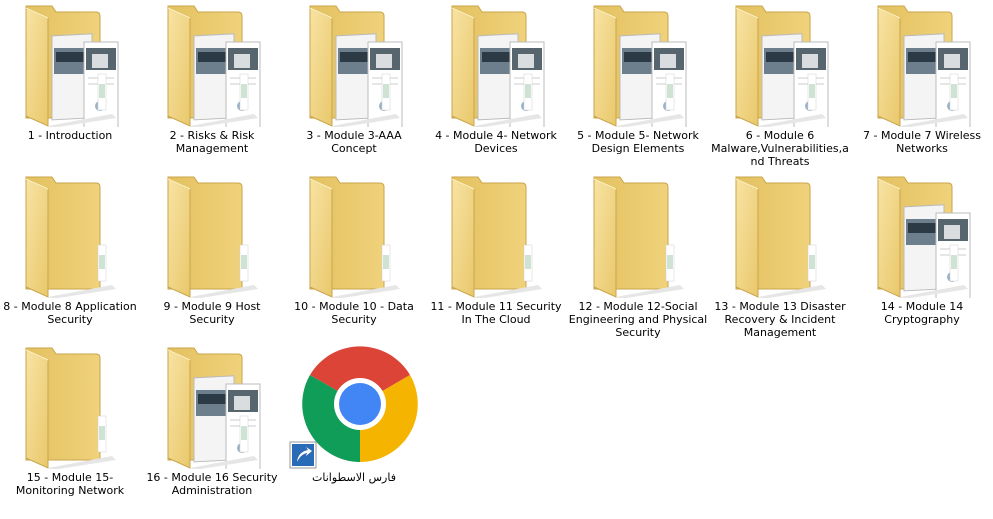 The image size is (993, 519). I want to click on item-label: فارس الاسطوانات, so click(354, 477).